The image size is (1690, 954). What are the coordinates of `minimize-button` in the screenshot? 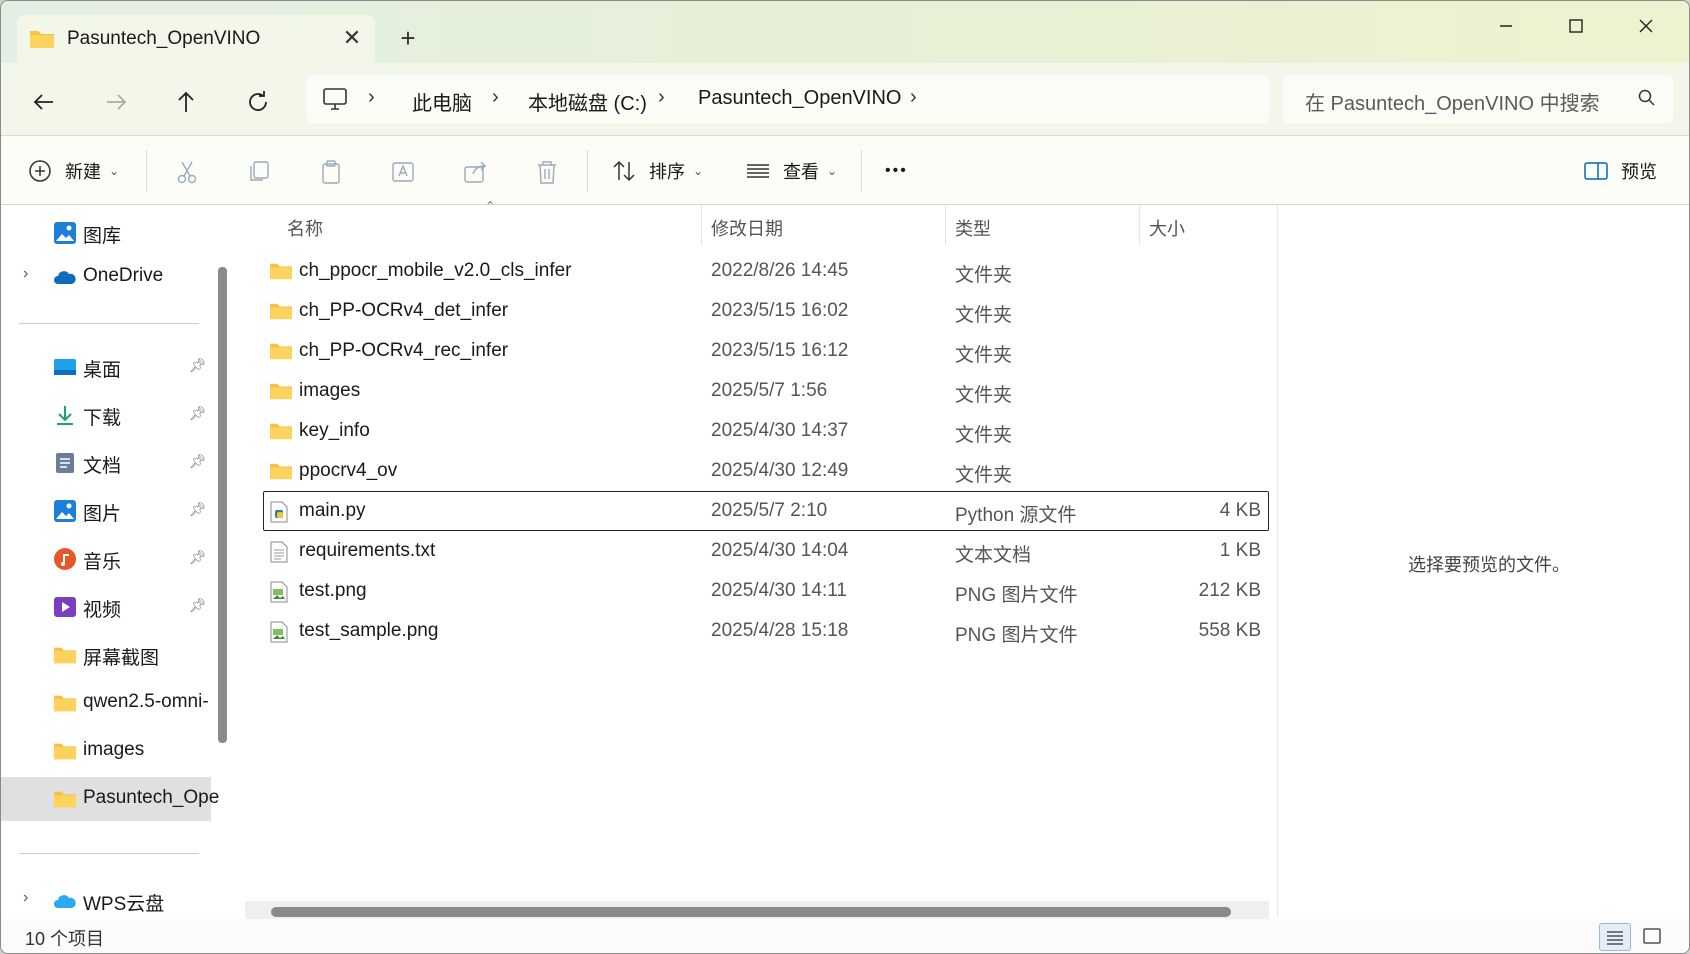 It's located at (1506, 26).